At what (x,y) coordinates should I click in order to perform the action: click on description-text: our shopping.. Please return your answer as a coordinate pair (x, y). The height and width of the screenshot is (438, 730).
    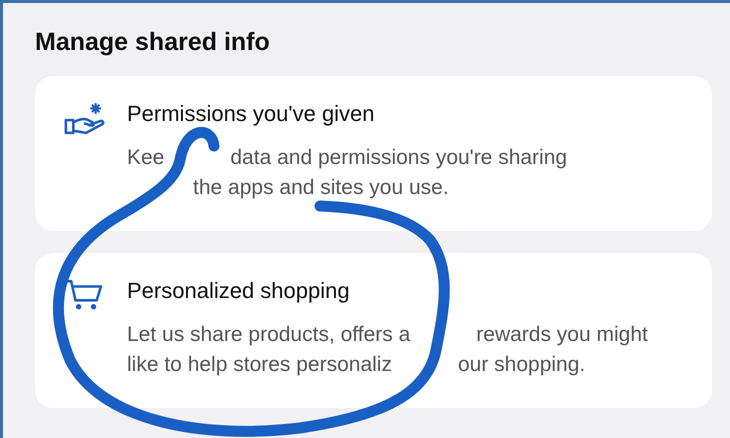
    Looking at the image, I should click on (521, 365).